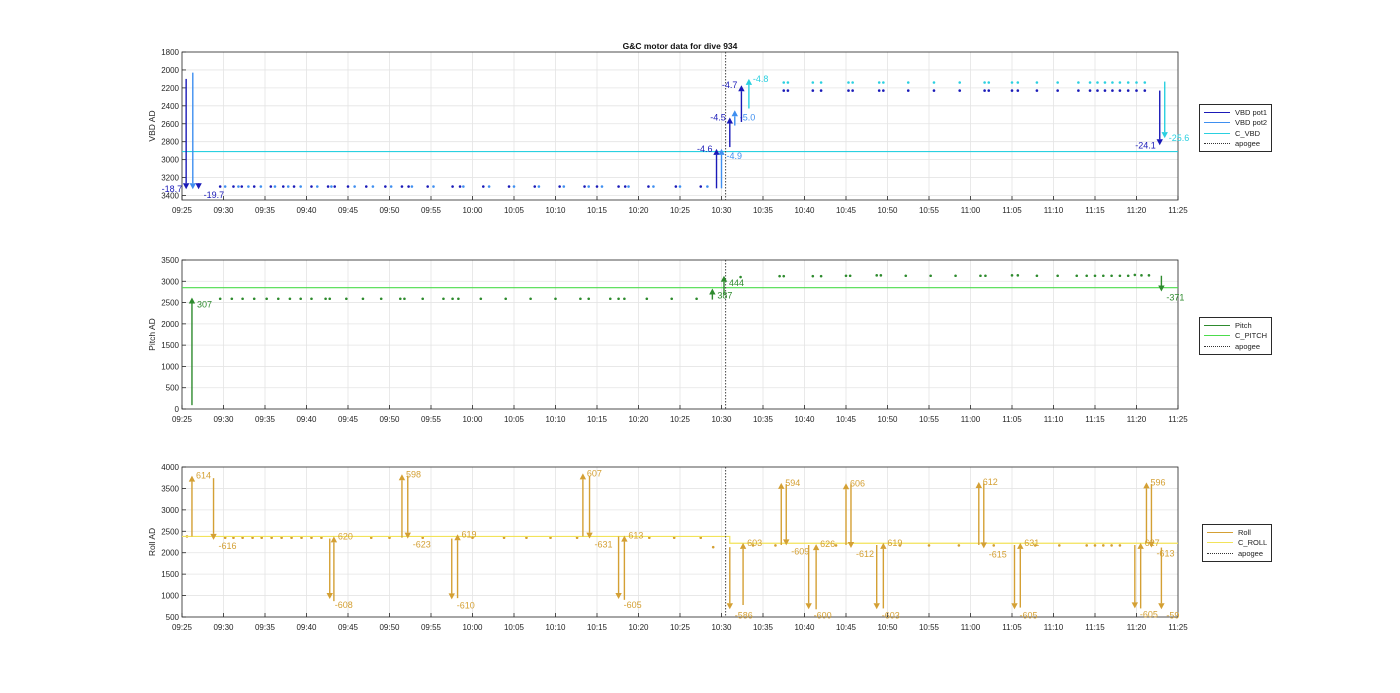 The height and width of the screenshot is (693, 1400). What do you see at coordinates (792, 483) in the screenshot?
I see `arrow-label: 594` at bounding box center [792, 483].